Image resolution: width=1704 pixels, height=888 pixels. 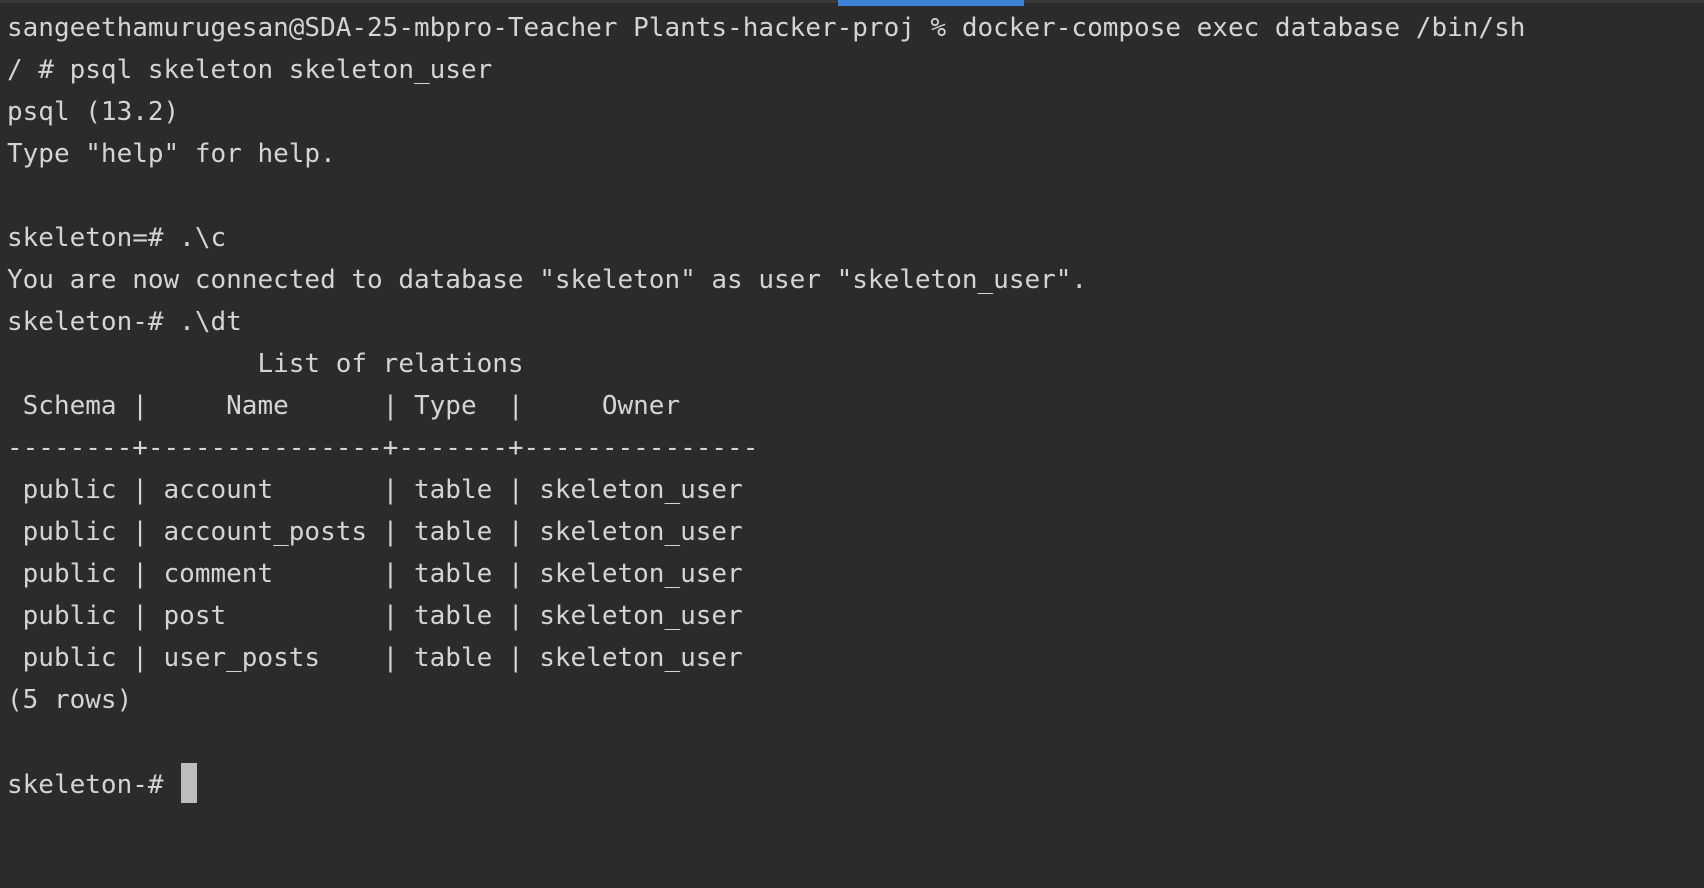 I want to click on prompt-dt-line: skeleton-# .\dt, so click(x=124, y=322).